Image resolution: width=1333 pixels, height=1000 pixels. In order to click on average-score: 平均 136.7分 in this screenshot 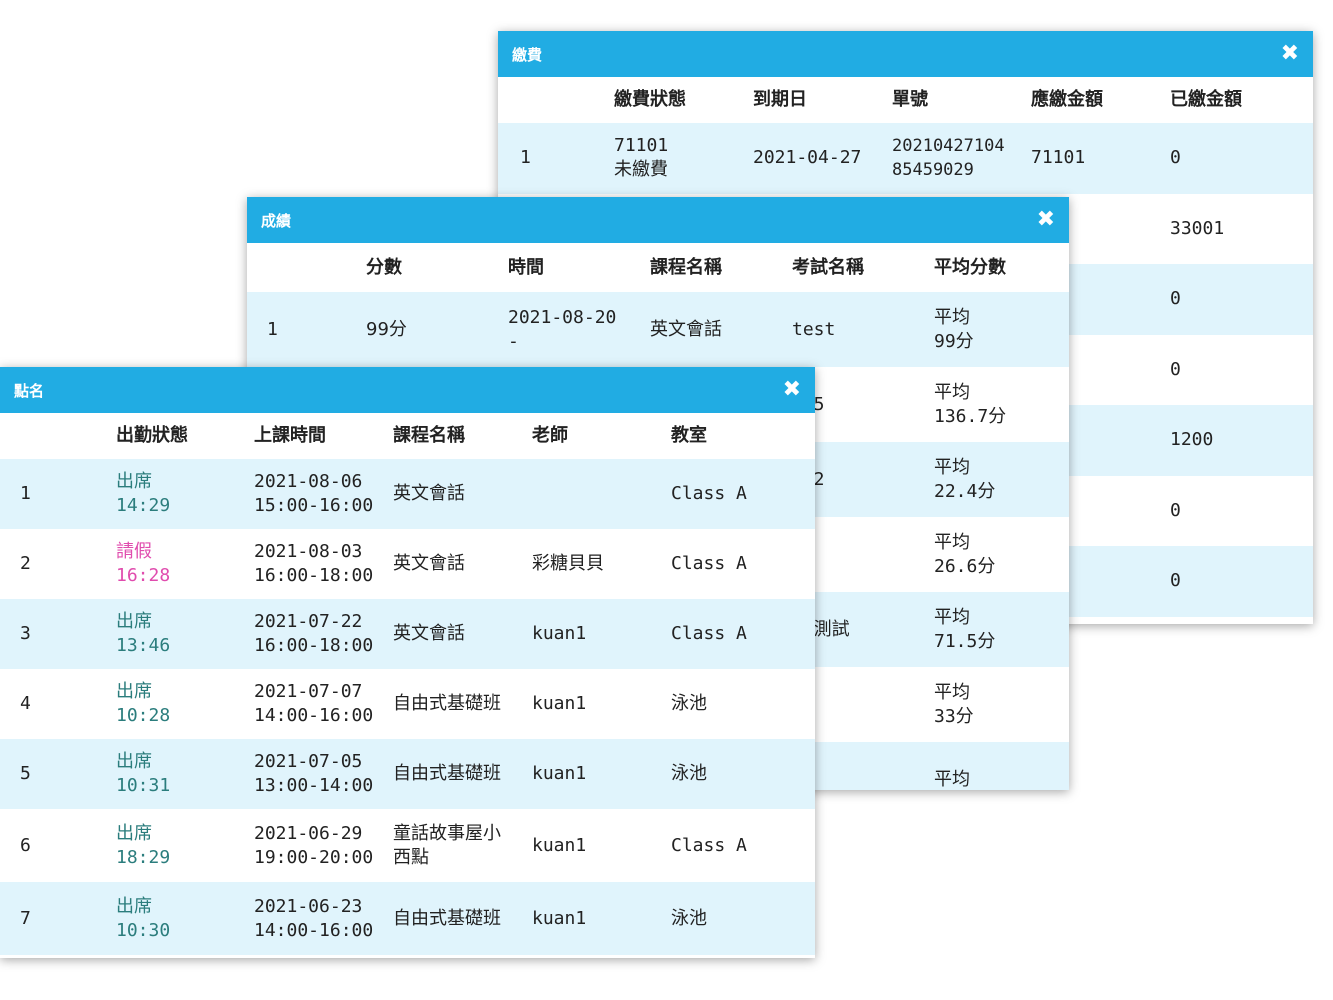, I will do `click(999, 405)`.